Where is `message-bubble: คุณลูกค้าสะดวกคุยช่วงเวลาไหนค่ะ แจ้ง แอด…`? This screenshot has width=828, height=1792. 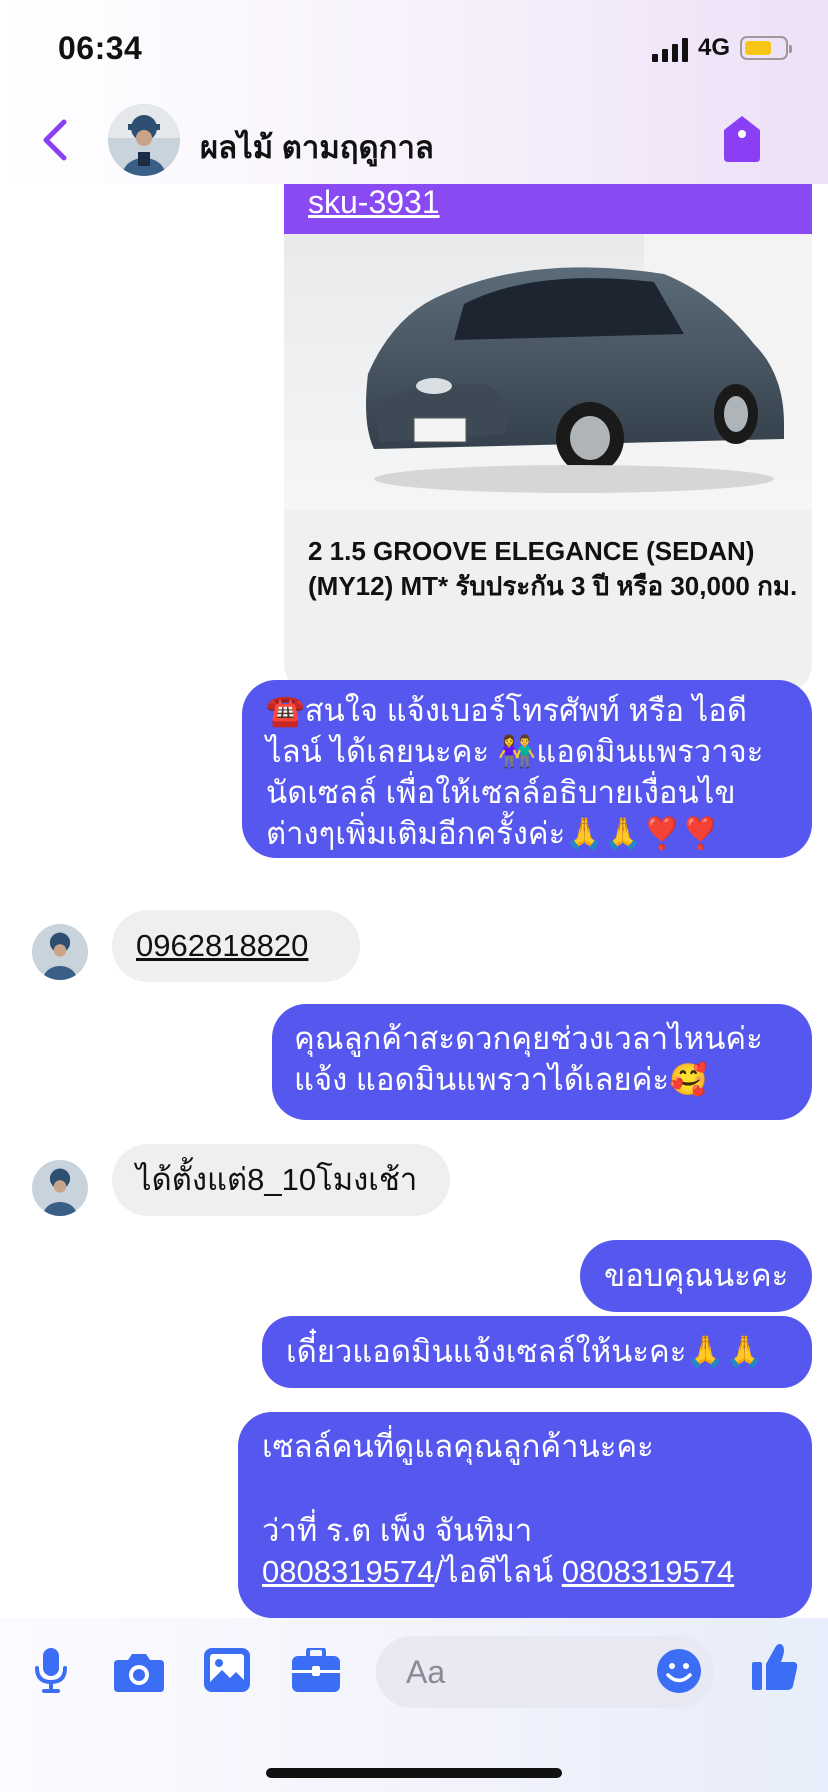 message-bubble: คุณลูกค้าสะดวกคุยช่วงเวลาไหนค่ะ แจ้ง แอด… is located at coordinates (542, 1062).